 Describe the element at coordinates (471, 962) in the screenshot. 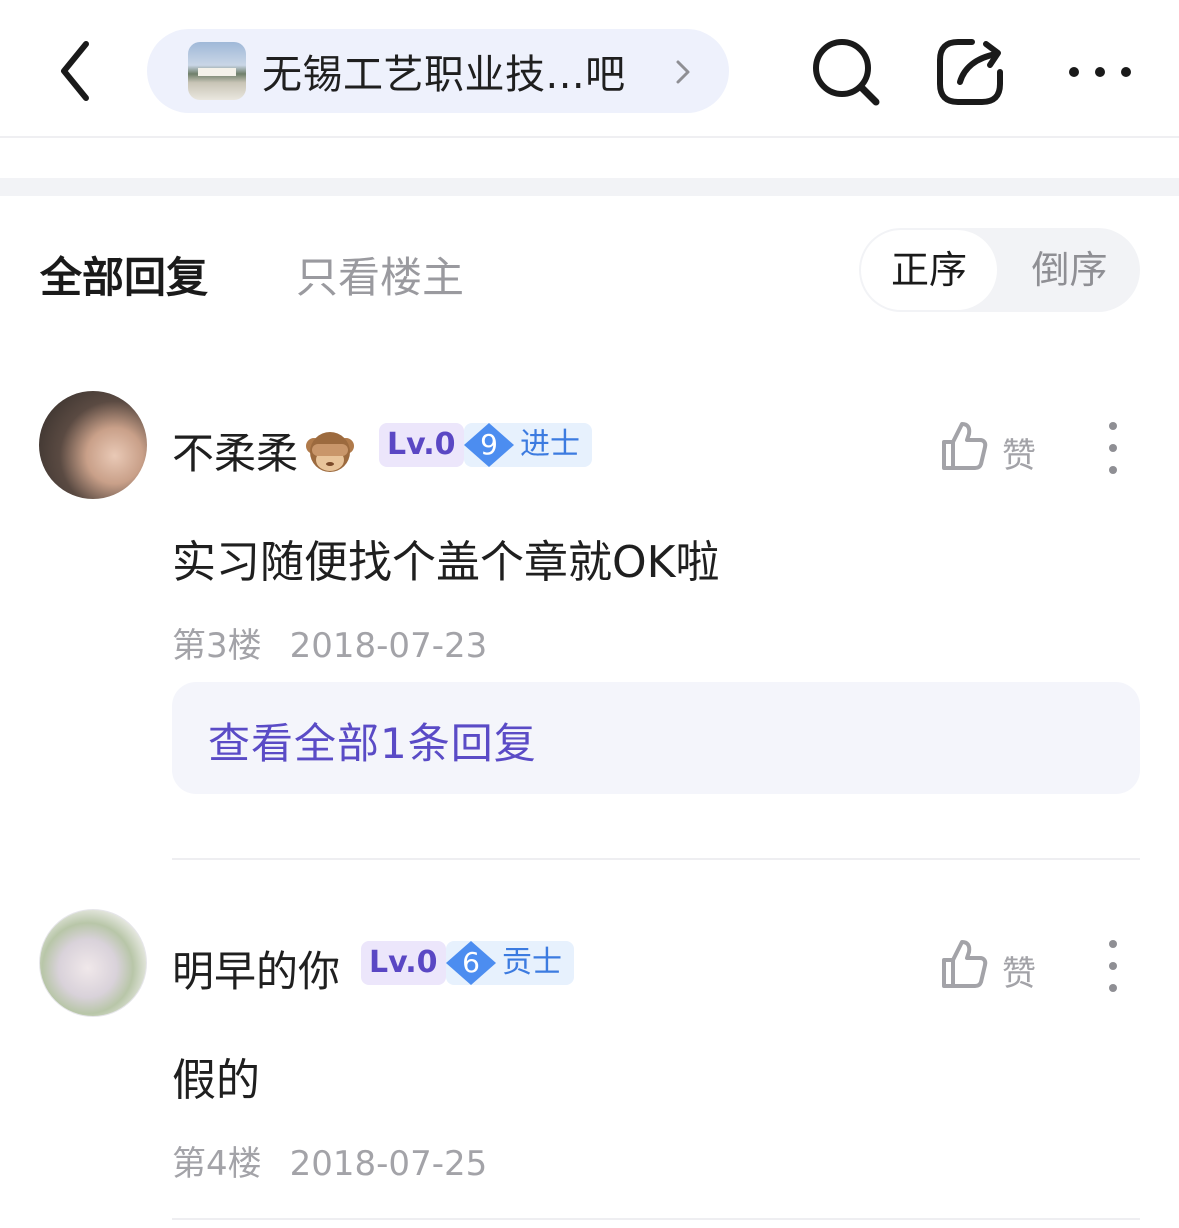

I see `rank-number: 6` at that location.